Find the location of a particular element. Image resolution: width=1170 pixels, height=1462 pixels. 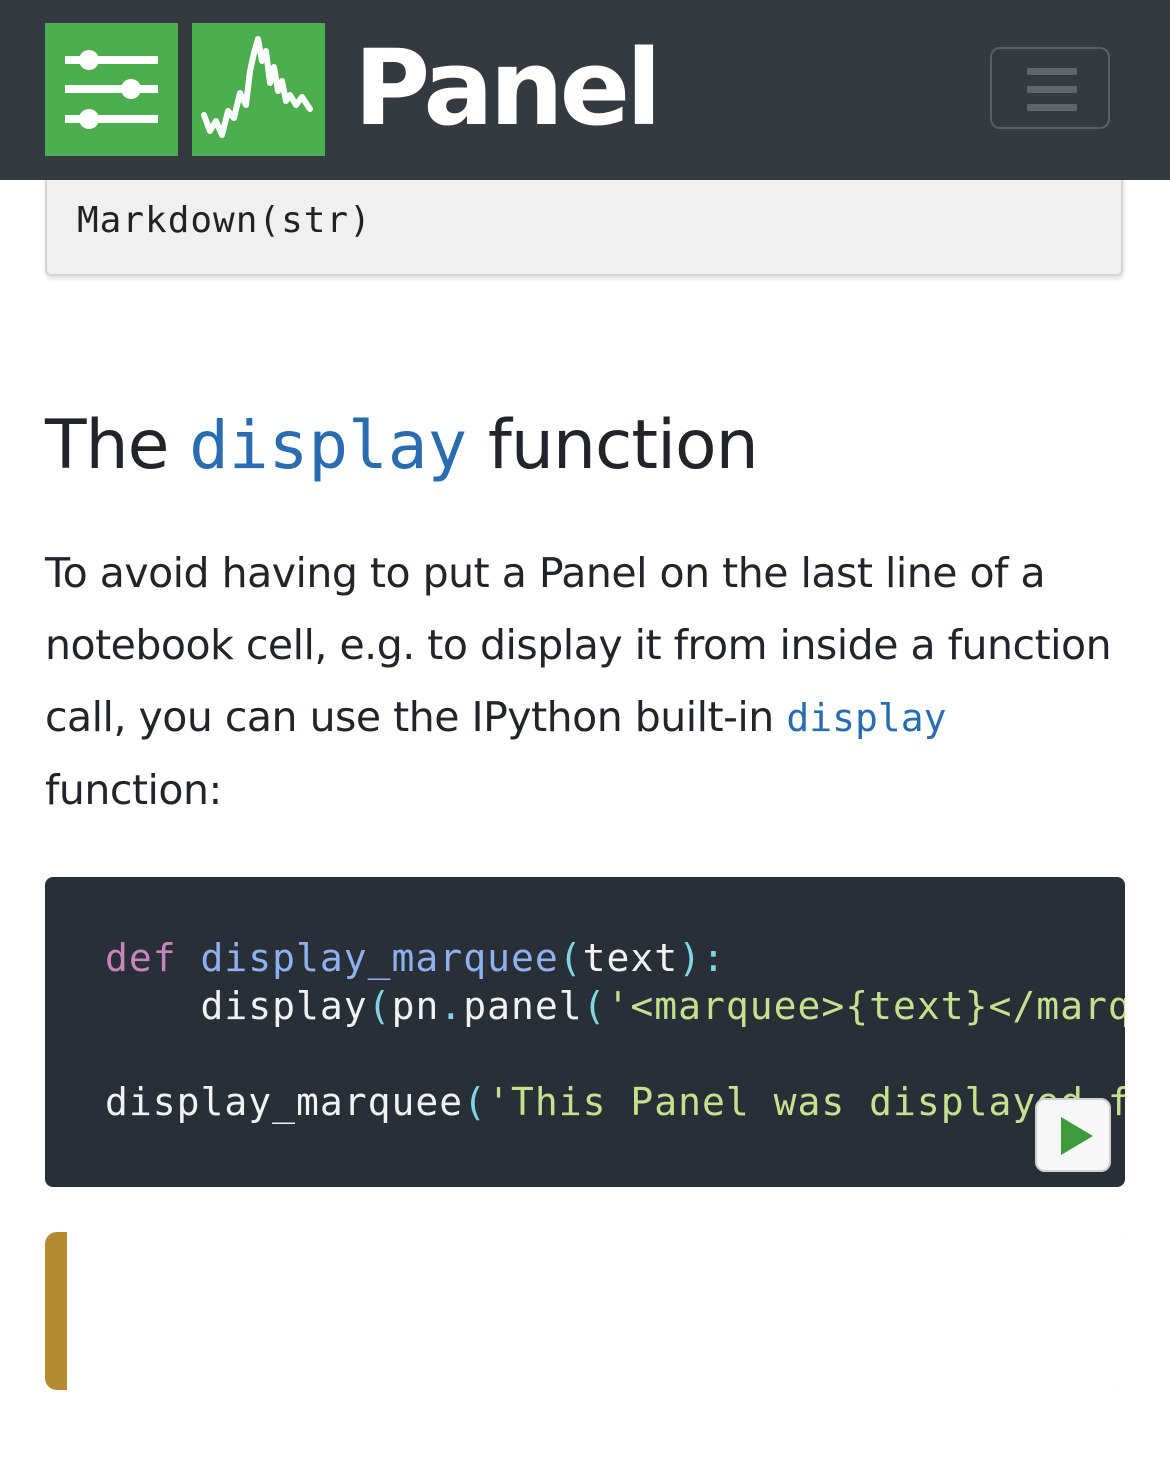

code-call: display_marquee is located at coordinates (284, 1102).